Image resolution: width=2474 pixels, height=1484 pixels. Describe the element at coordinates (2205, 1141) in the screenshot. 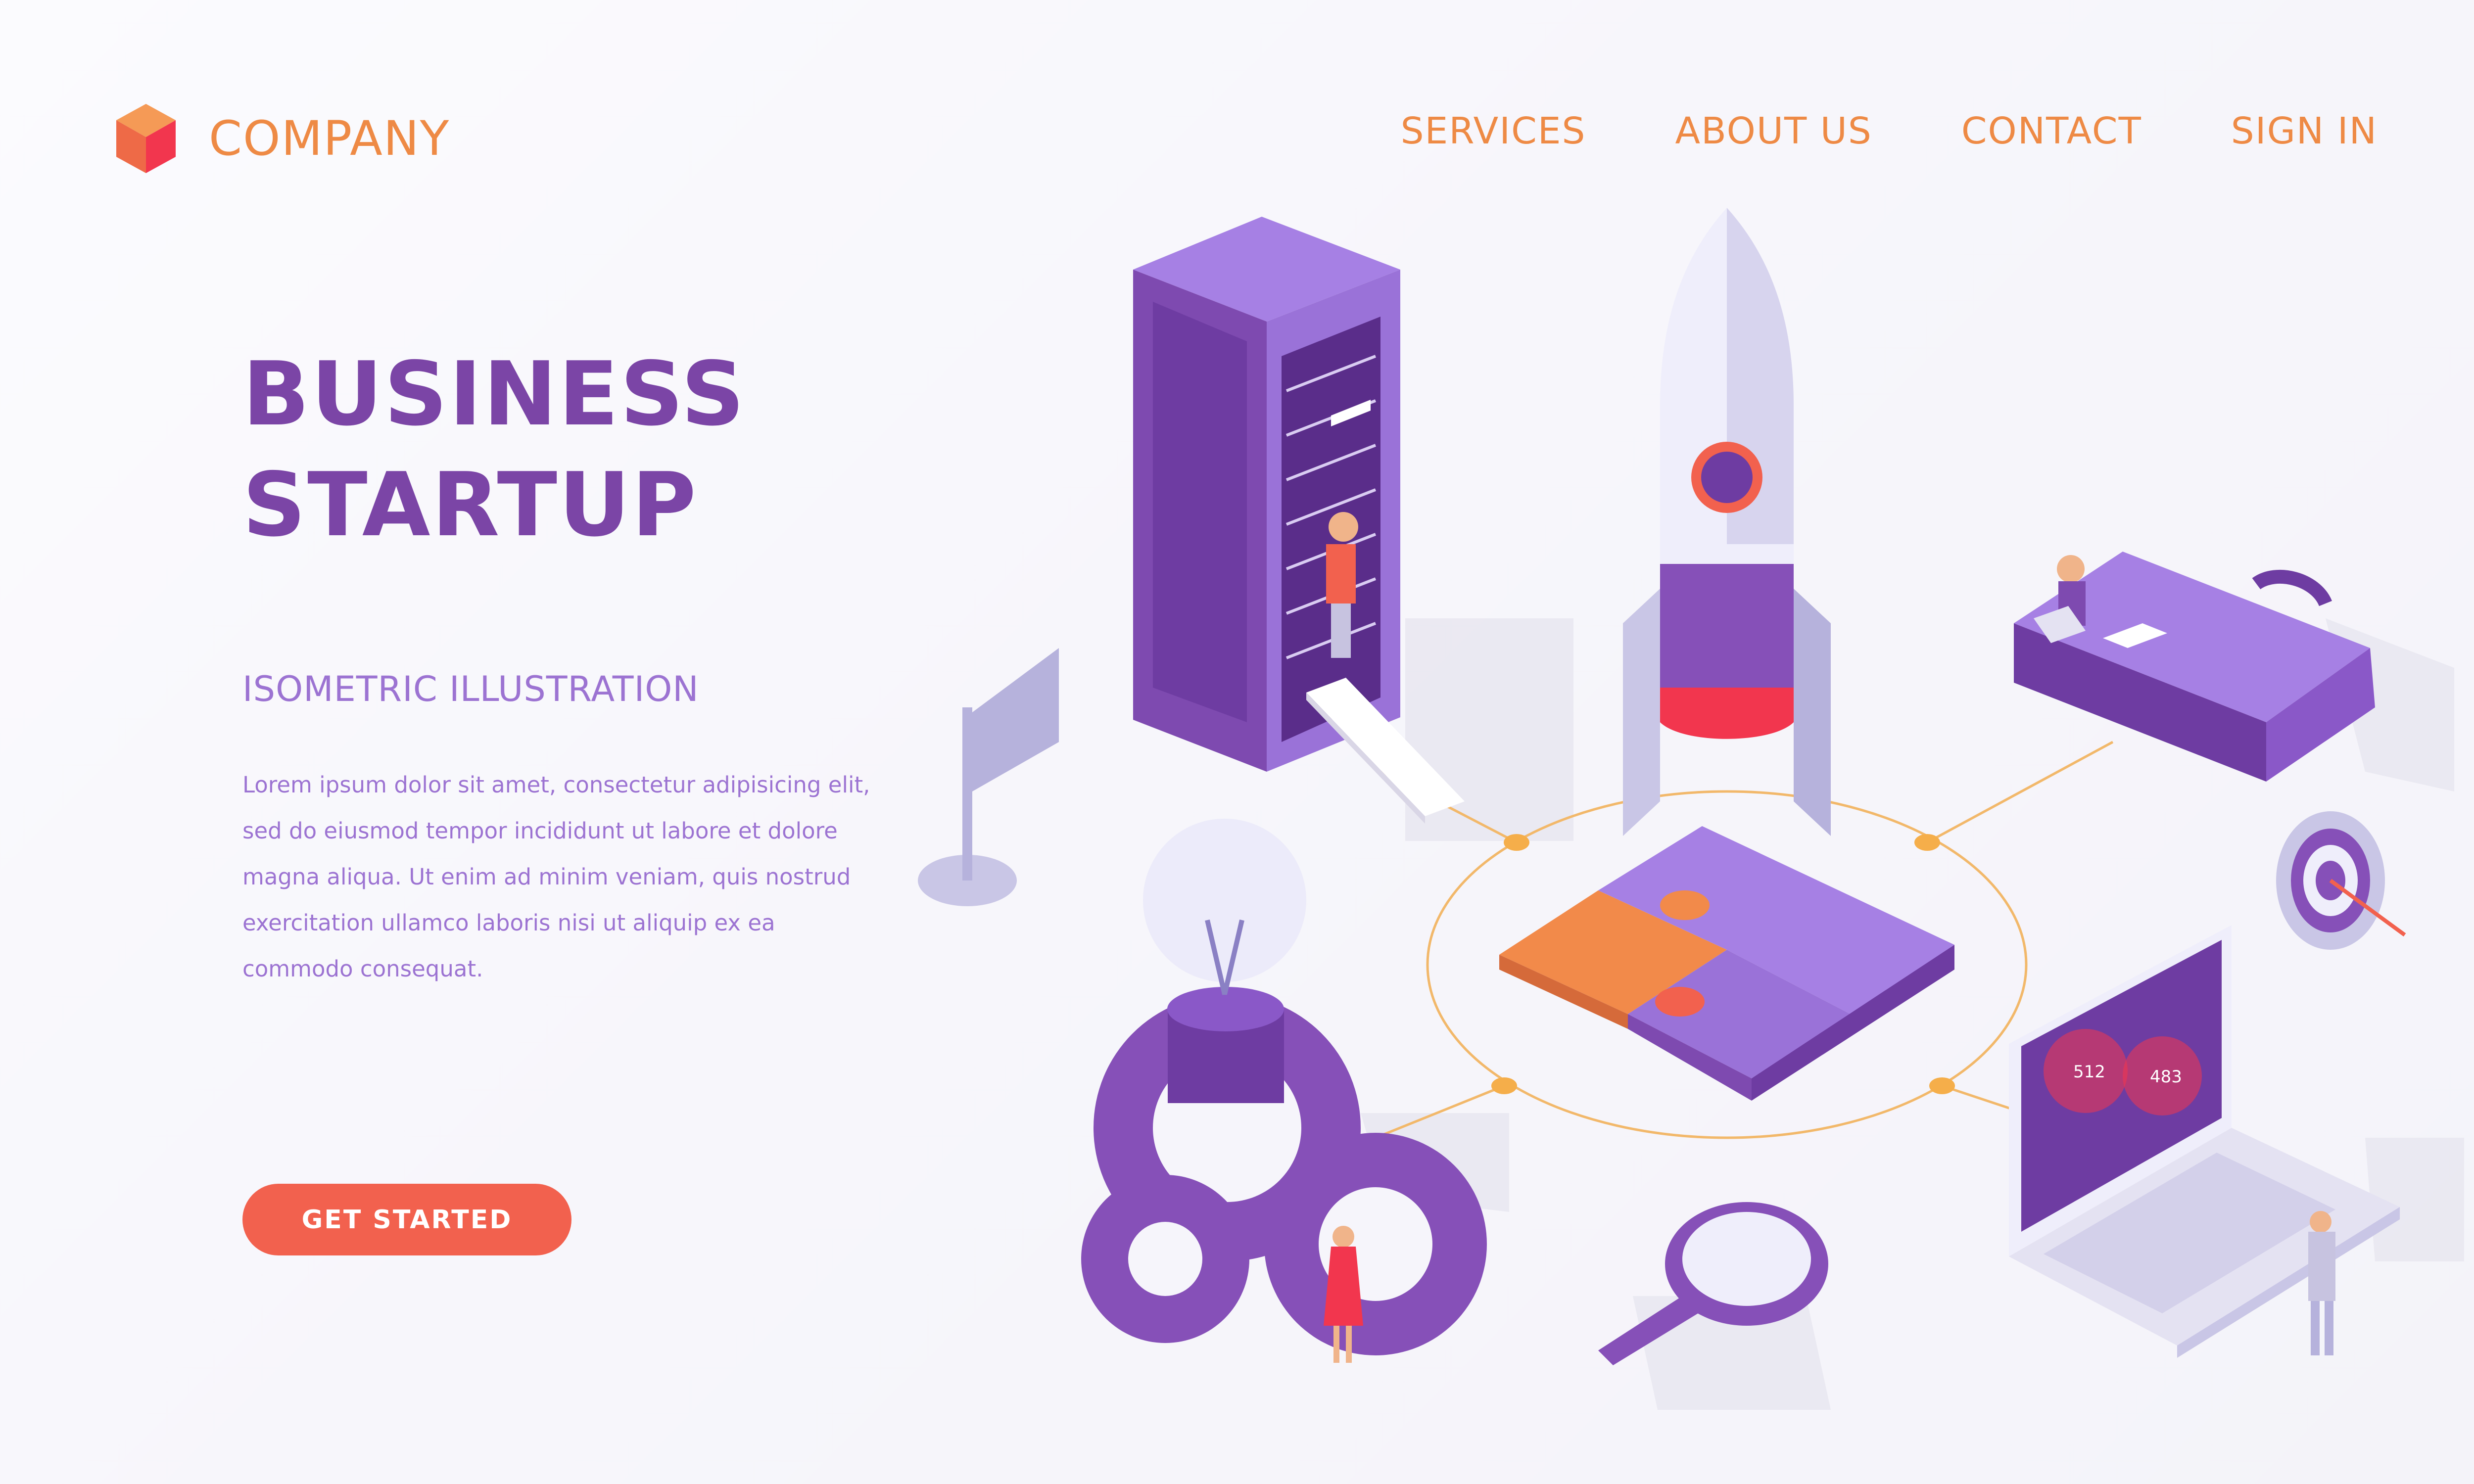

I see `laptop-icon: 512 483` at that location.